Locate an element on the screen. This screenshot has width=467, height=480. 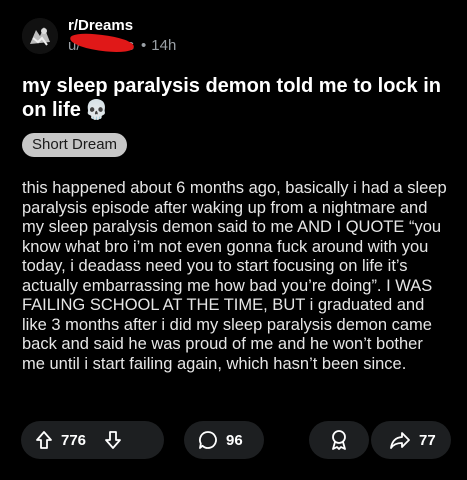
share-count: 77 is located at coordinates (427, 440).